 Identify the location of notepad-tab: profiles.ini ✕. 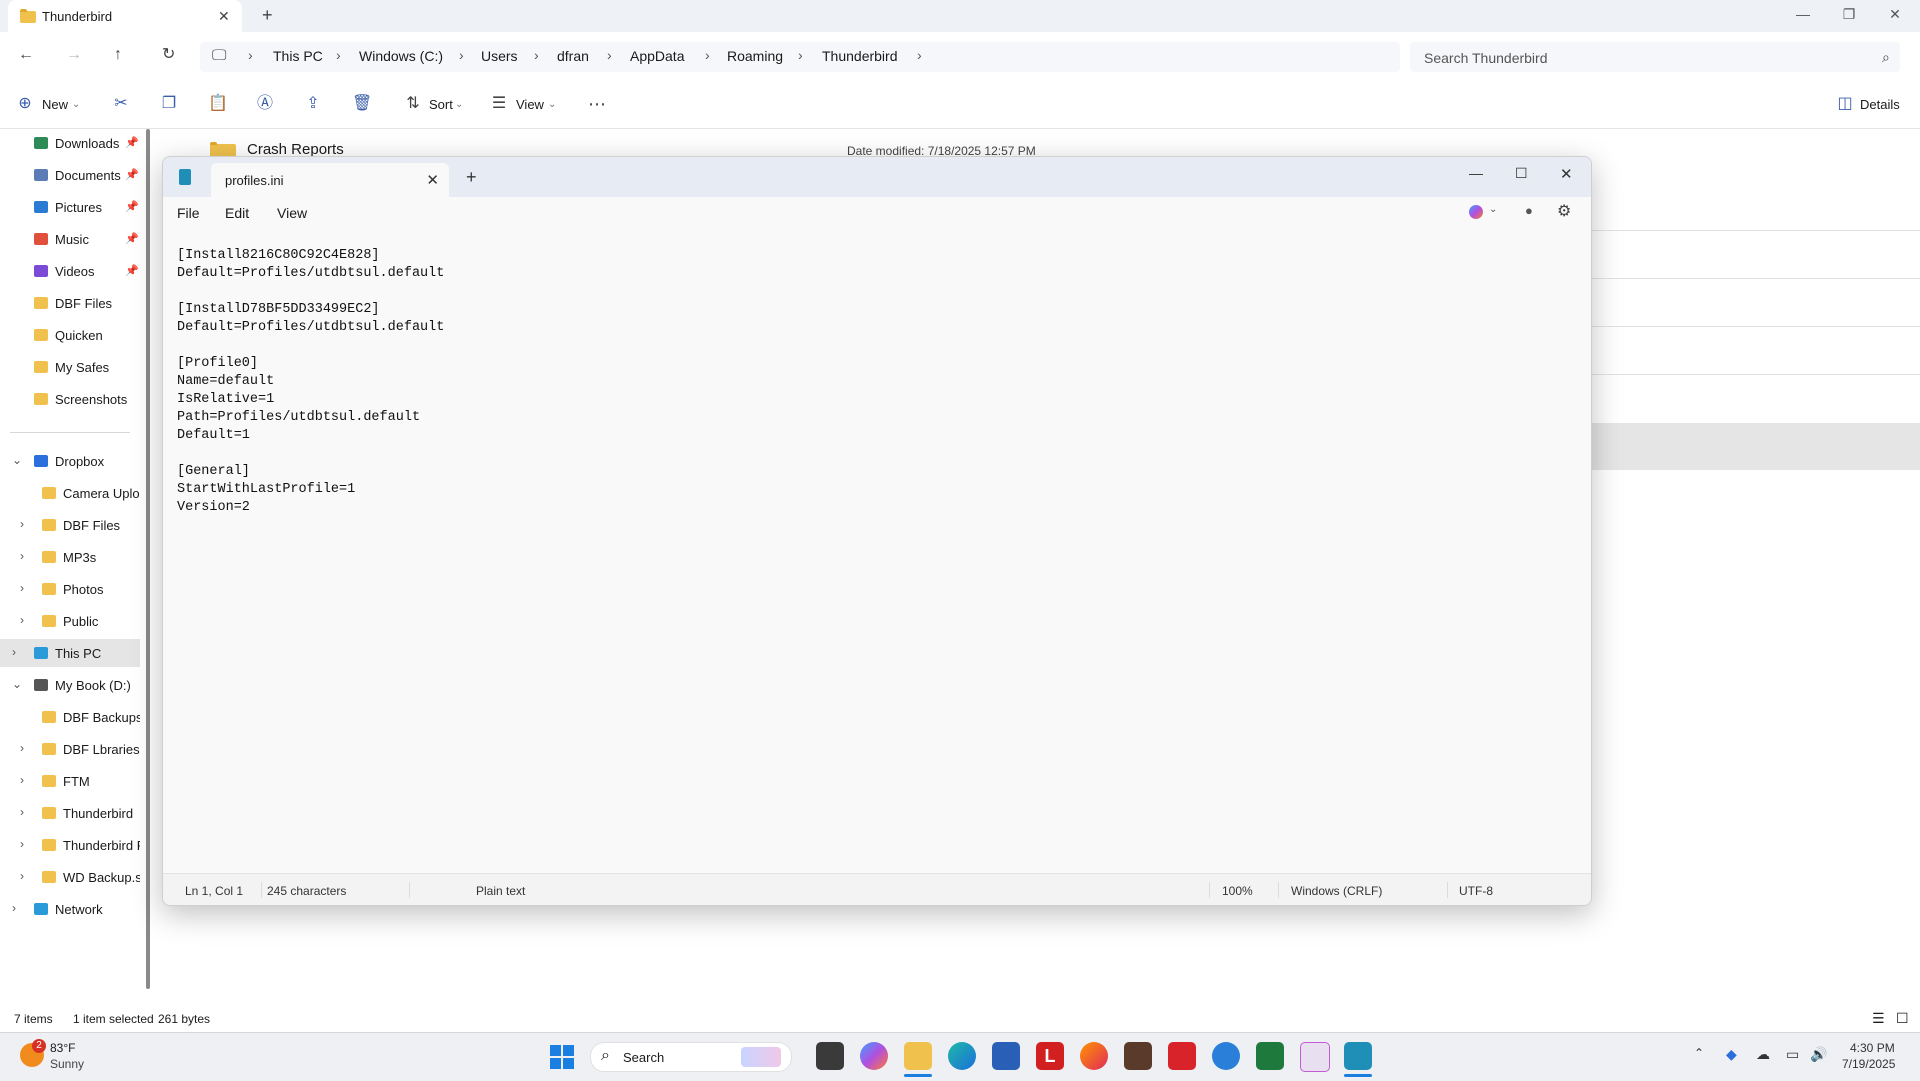
(330, 180).